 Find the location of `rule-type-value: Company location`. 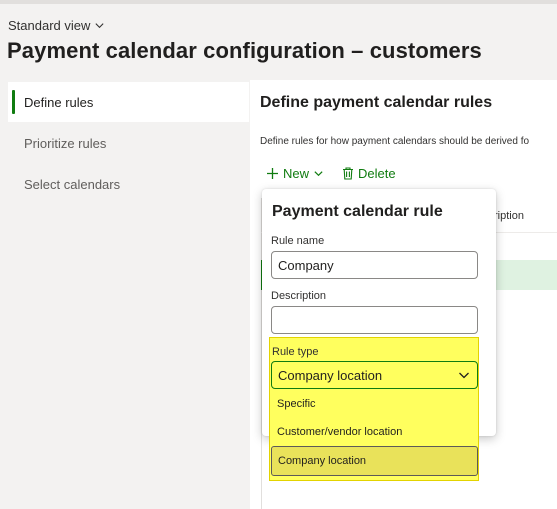

rule-type-value: Company location is located at coordinates (330, 375).